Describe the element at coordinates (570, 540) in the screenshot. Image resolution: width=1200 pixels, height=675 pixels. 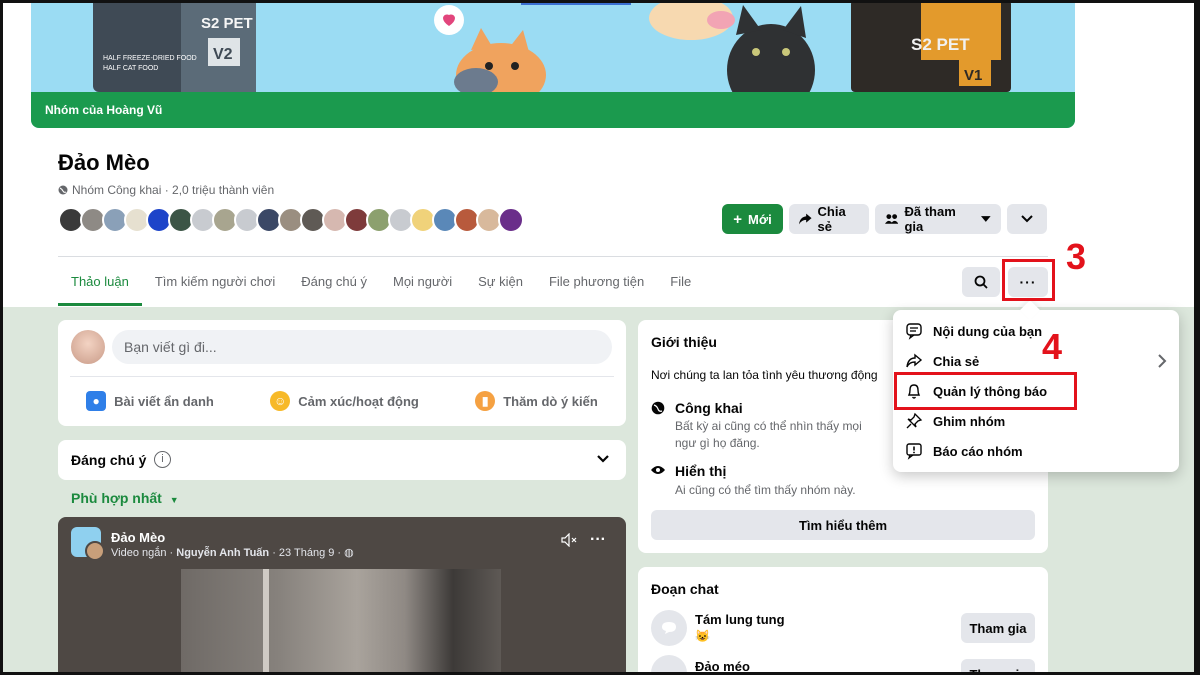
I see `mute-icon` at that location.